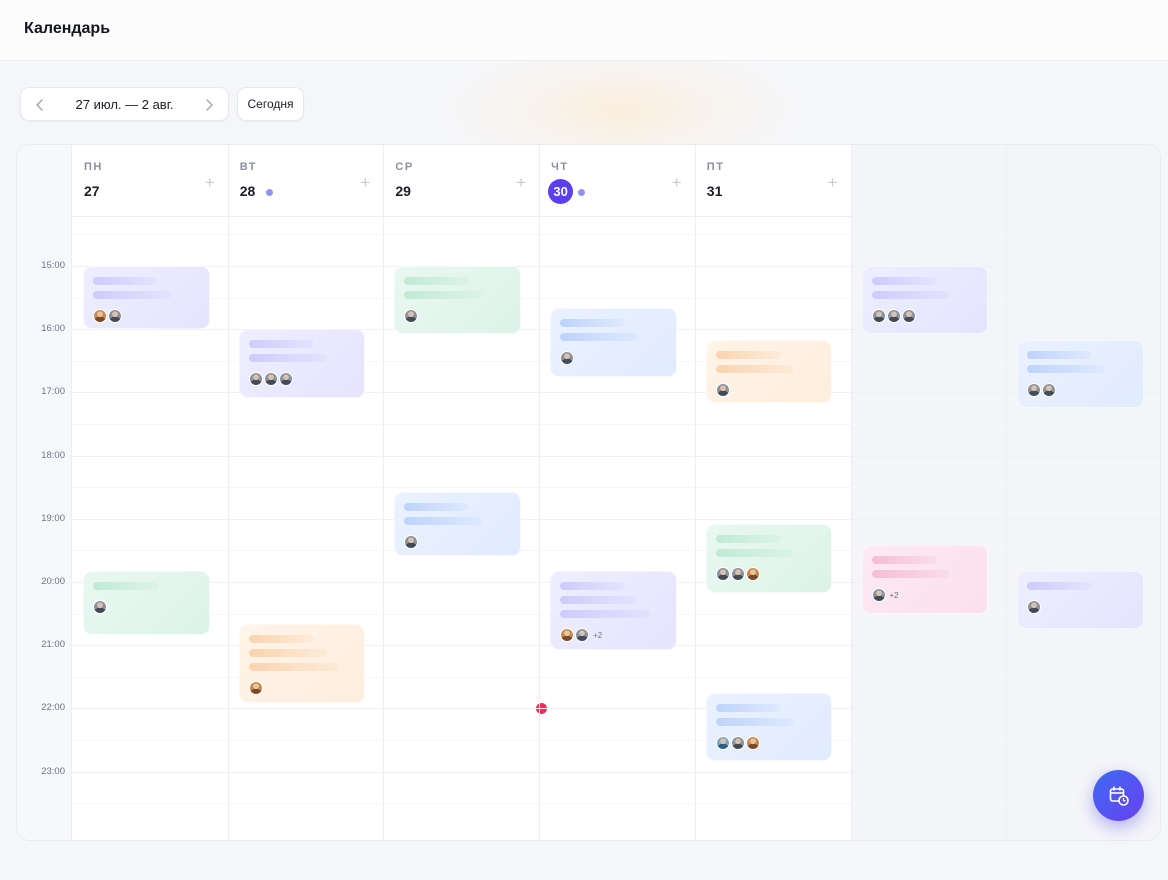 The height and width of the screenshot is (880, 1168). I want to click on event-indicator-dot, so click(582, 192).